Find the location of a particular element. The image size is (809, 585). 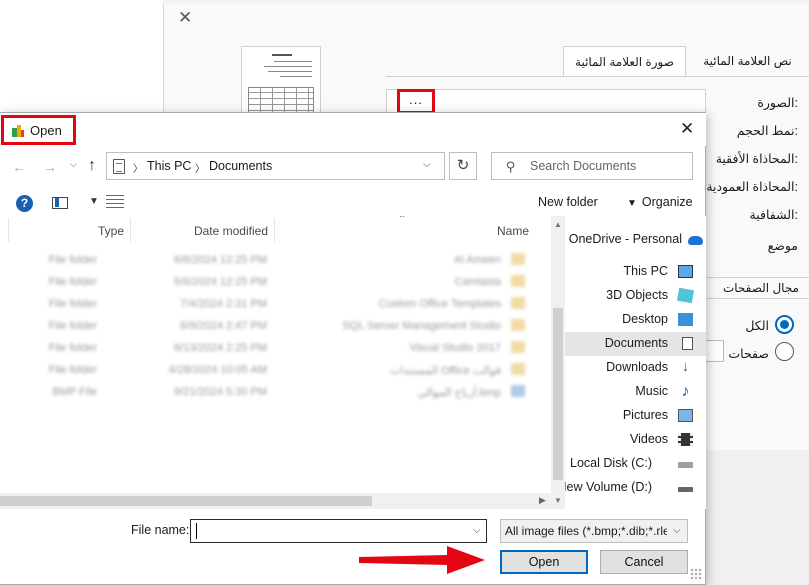

file-name: أرباح الموالي.bmp is located at coordinates (459, 393).